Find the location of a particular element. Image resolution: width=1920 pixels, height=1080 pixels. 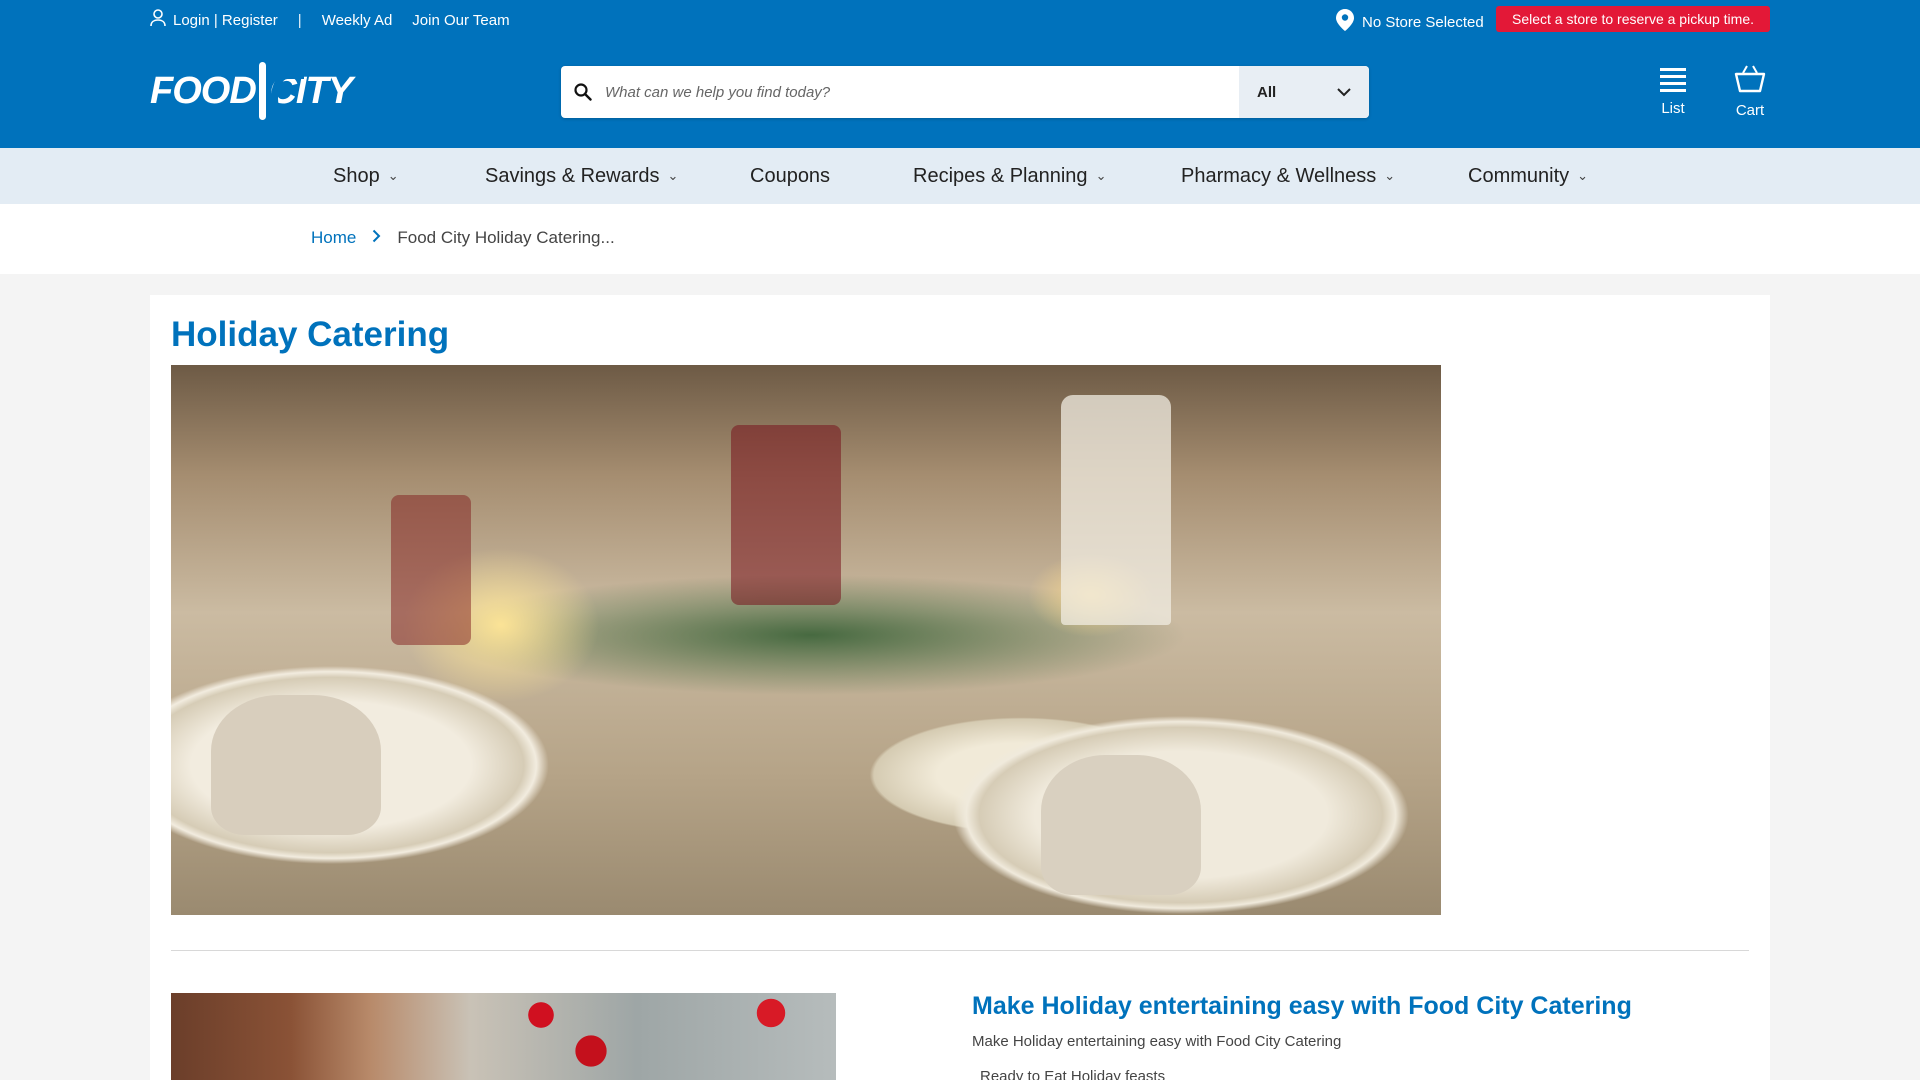

search-category-select: All is located at coordinates (1304, 92).